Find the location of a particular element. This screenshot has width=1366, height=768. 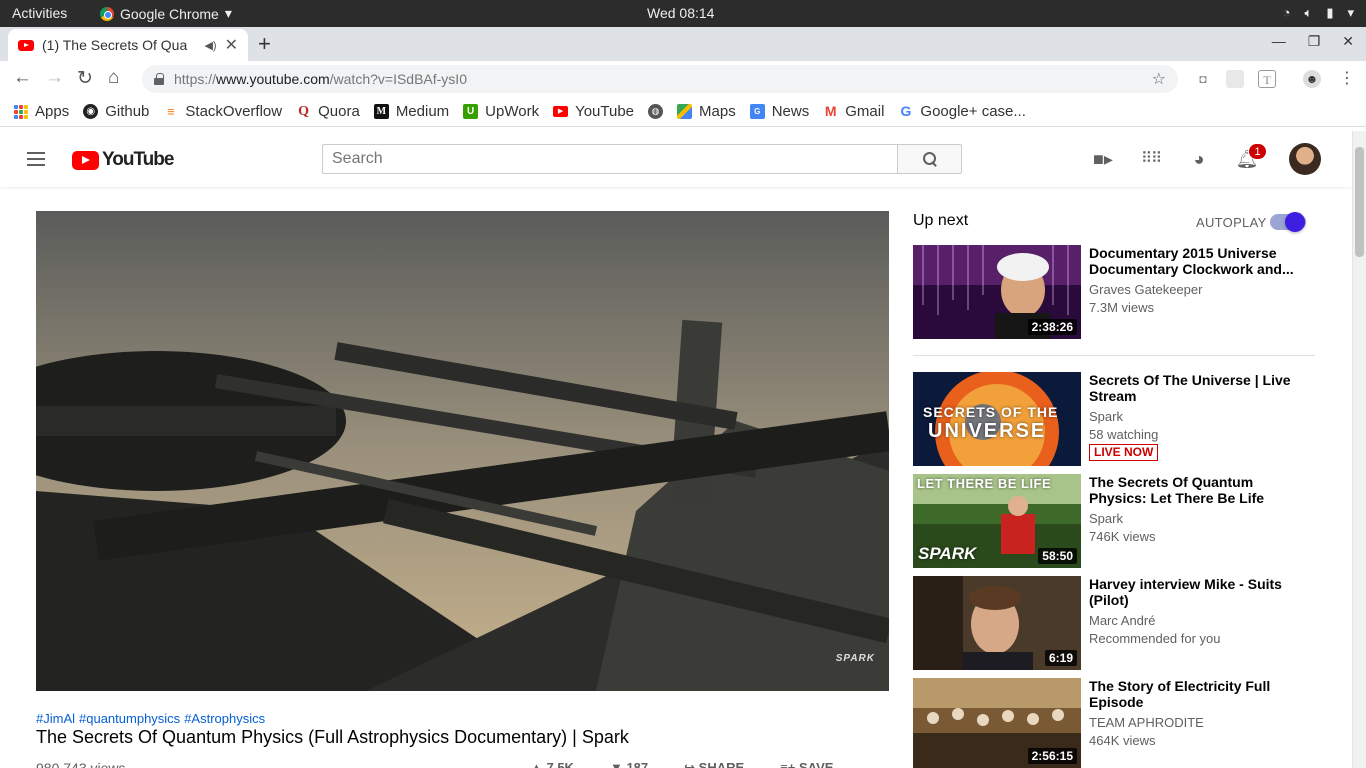

youtube-logo: YouTube is located at coordinates (123, 160).